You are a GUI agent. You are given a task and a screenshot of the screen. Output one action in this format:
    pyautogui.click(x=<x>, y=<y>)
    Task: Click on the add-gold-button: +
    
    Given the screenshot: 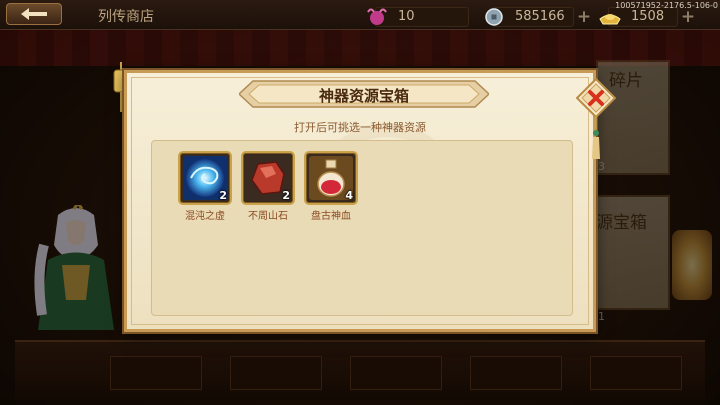 What is the action you would take?
    pyautogui.click(x=688, y=17)
    